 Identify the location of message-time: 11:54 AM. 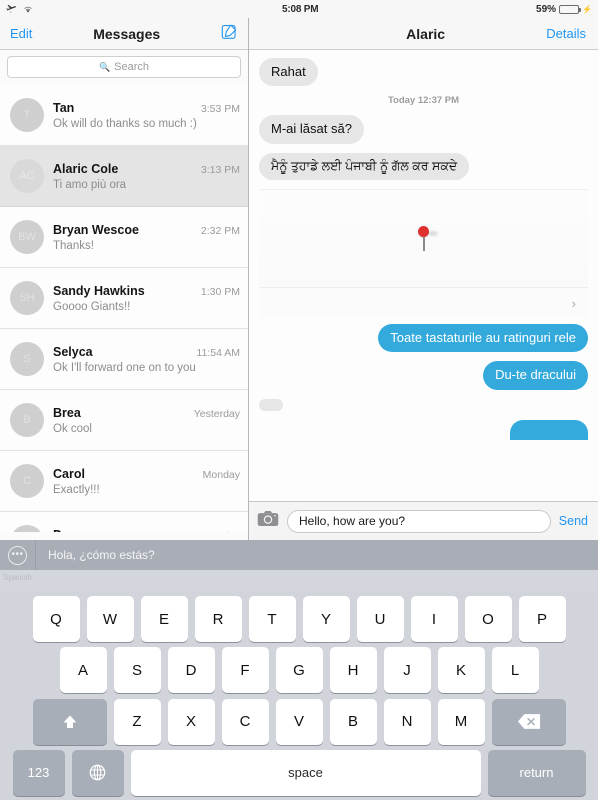
(218, 352).